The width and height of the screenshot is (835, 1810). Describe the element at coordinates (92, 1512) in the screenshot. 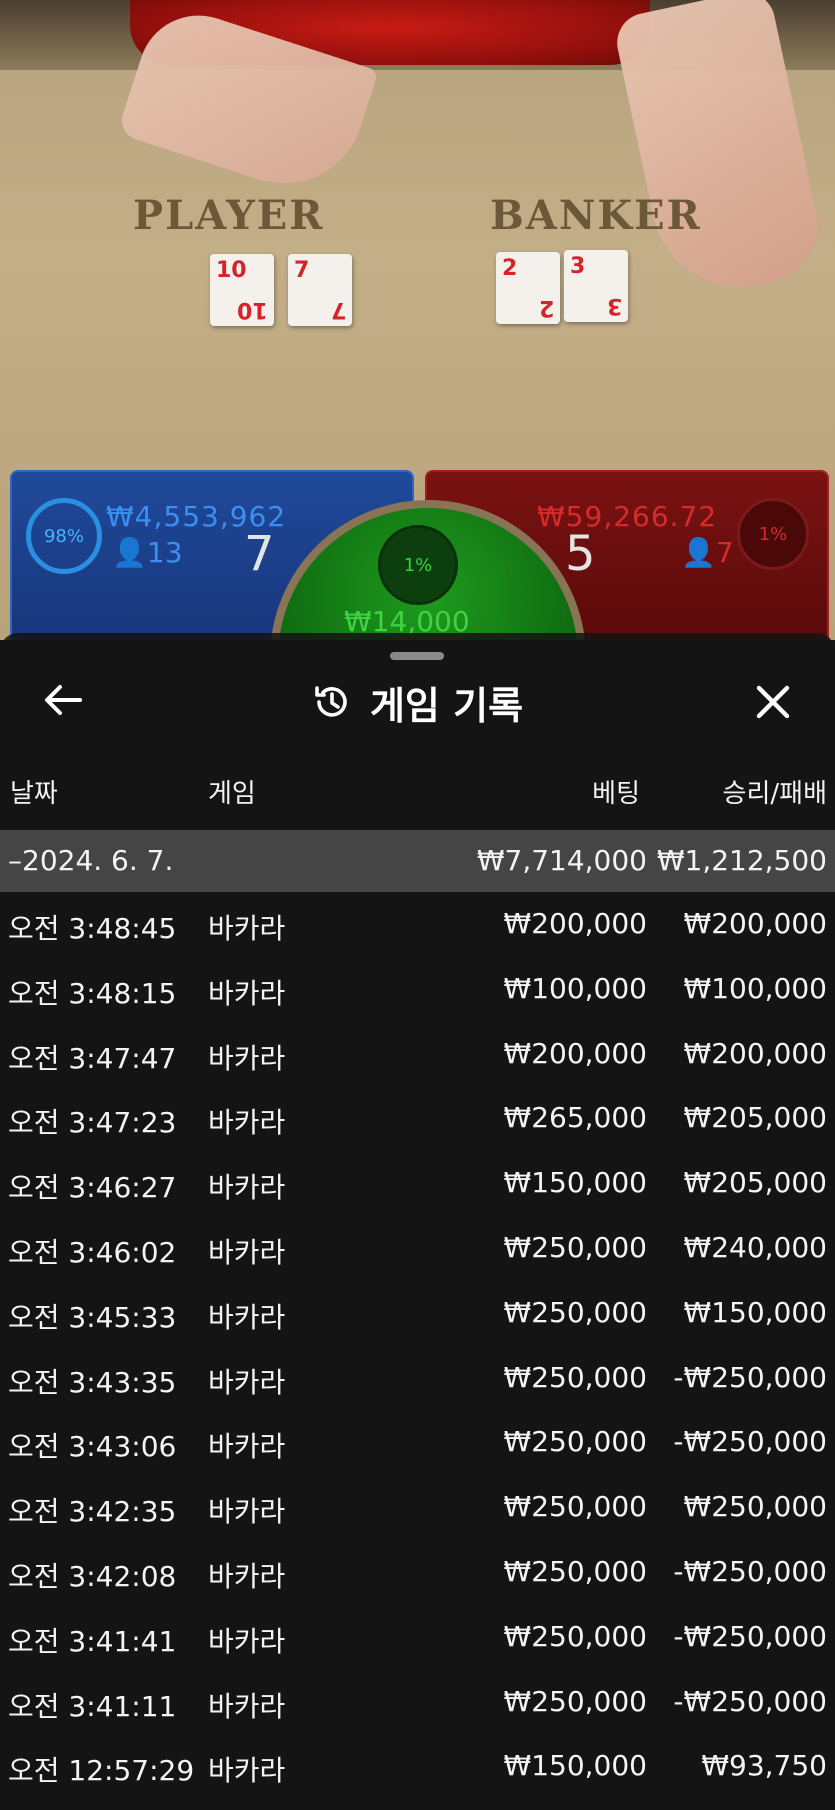

I see `row-time: 오전 3:42:35` at that location.